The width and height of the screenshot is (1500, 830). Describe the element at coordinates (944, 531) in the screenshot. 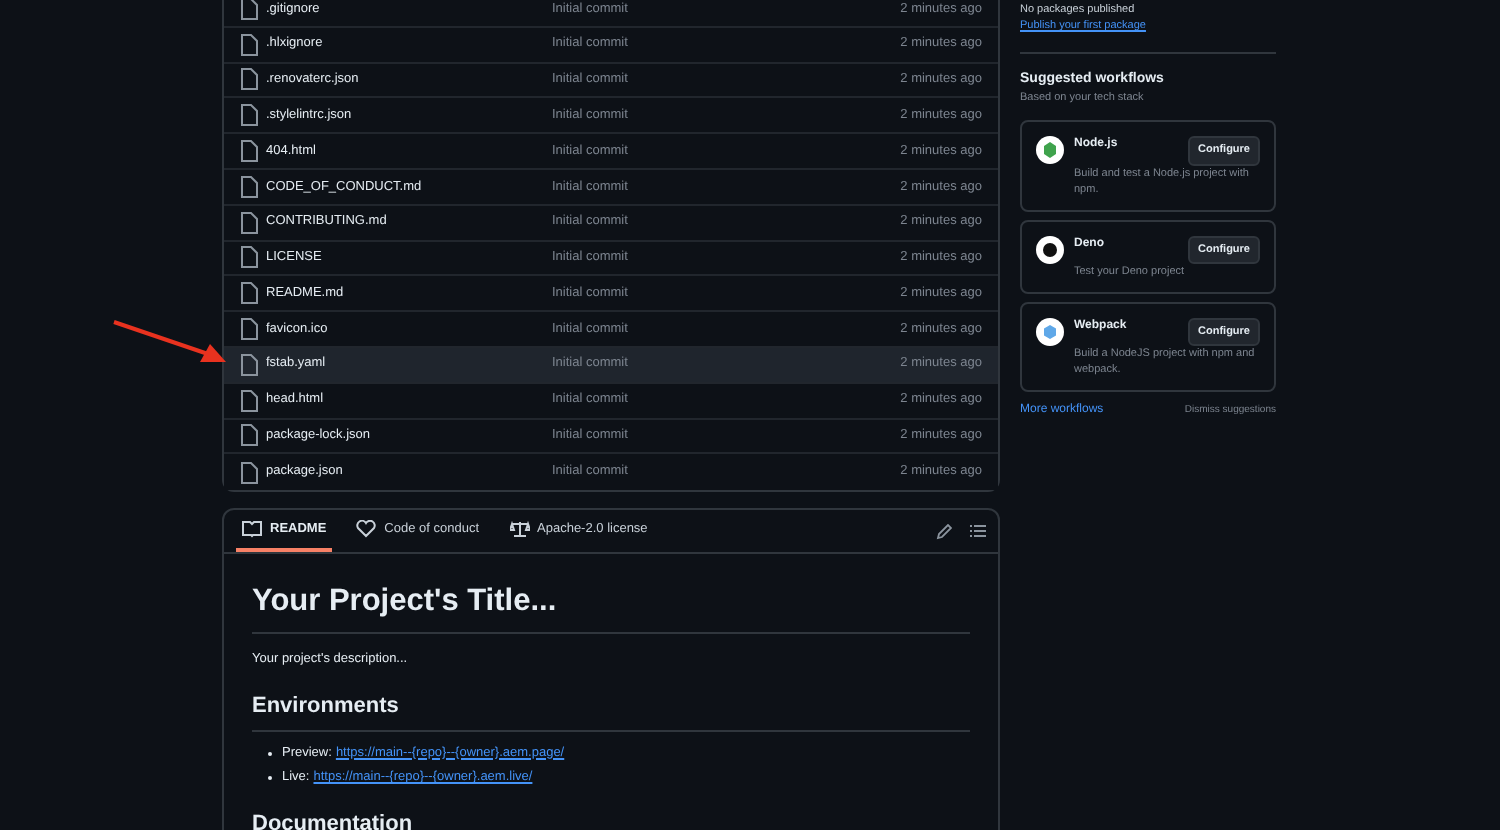

I see `edit-pencil-icon` at that location.